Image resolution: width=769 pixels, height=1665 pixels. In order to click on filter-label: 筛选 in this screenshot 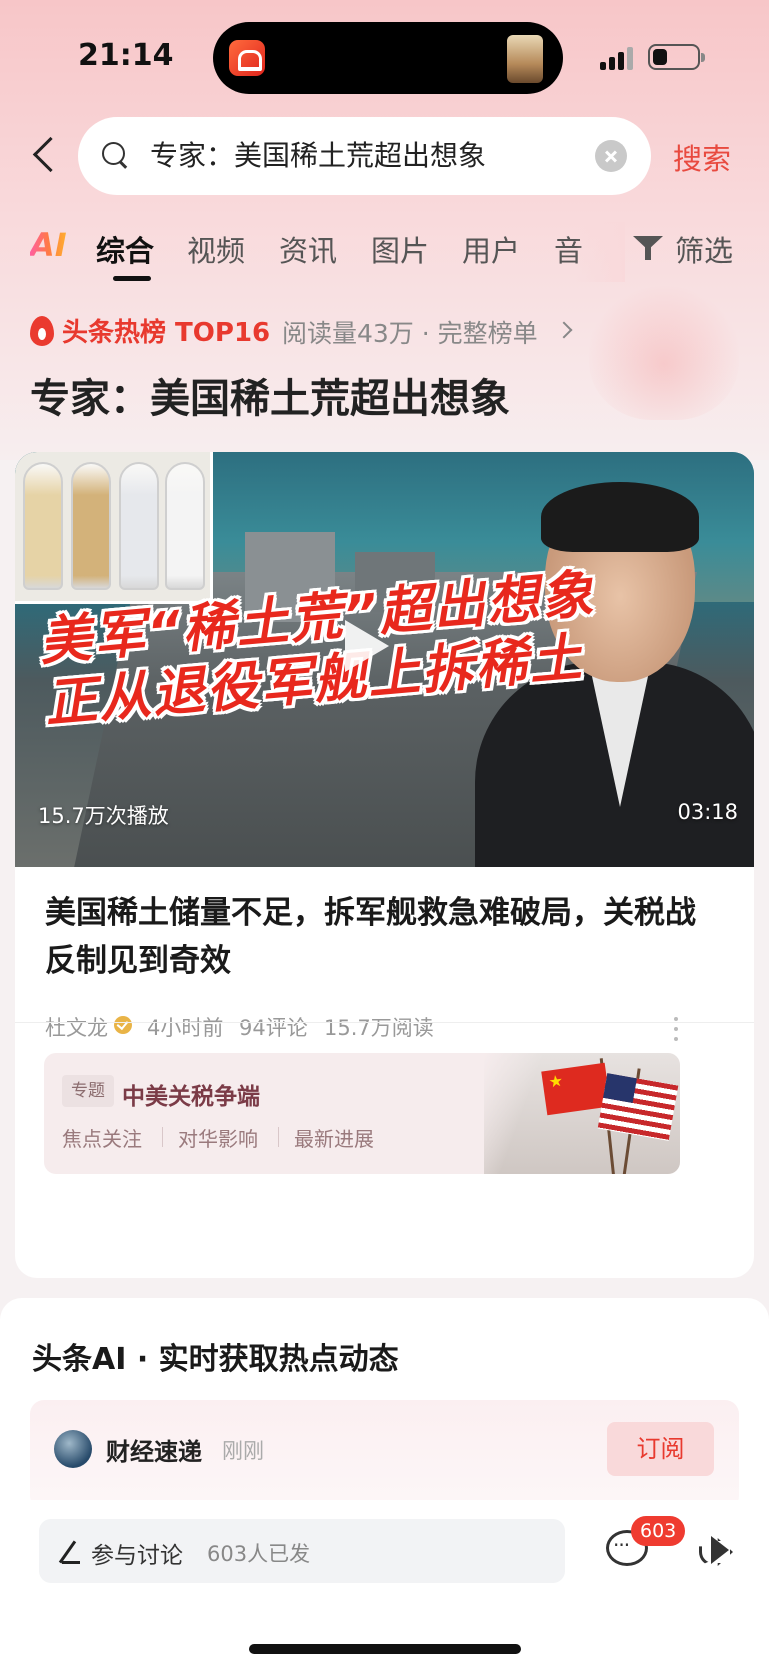, I will do `click(704, 251)`.